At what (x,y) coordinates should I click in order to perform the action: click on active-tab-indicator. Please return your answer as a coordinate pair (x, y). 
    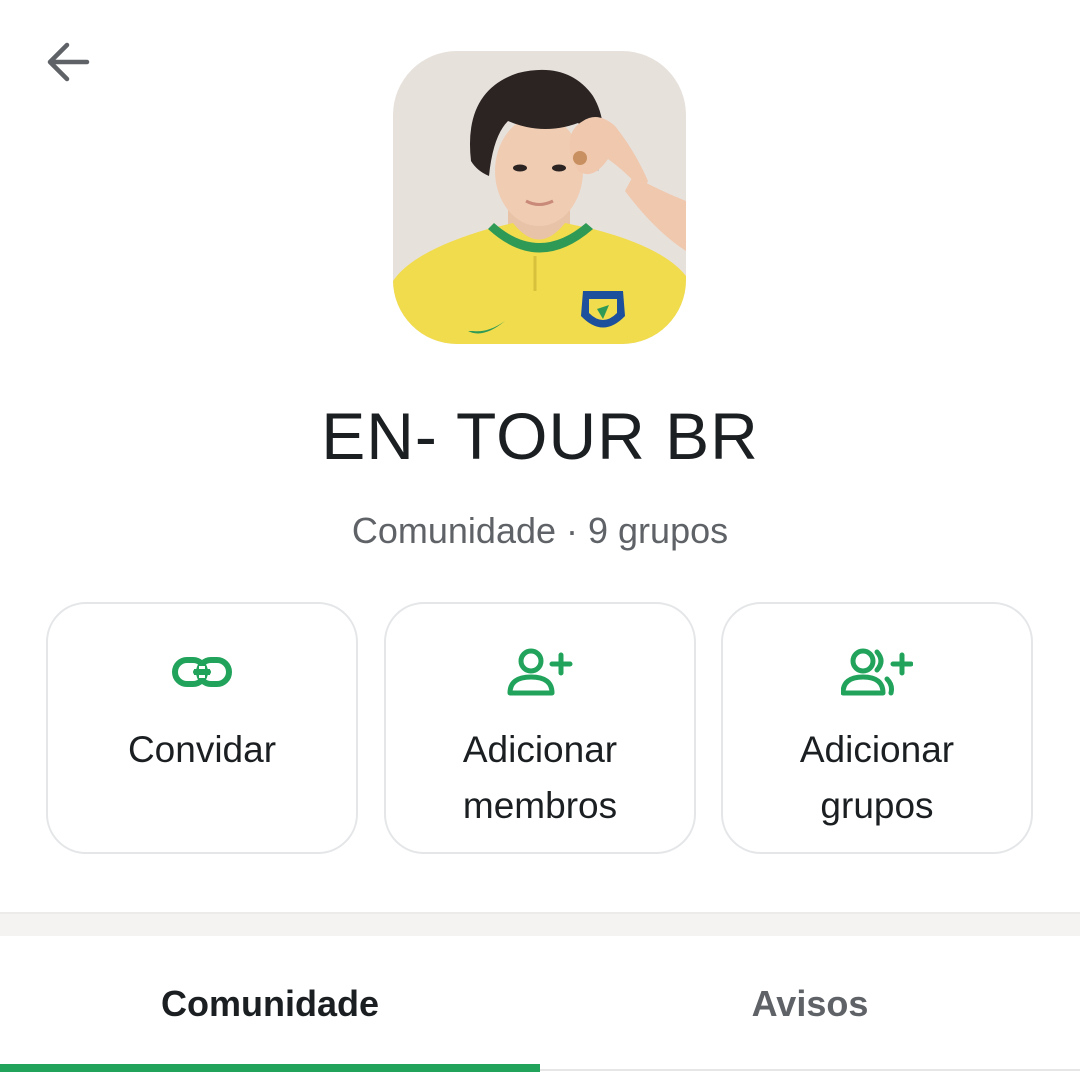
    Looking at the image, I should click on (270, 1068).